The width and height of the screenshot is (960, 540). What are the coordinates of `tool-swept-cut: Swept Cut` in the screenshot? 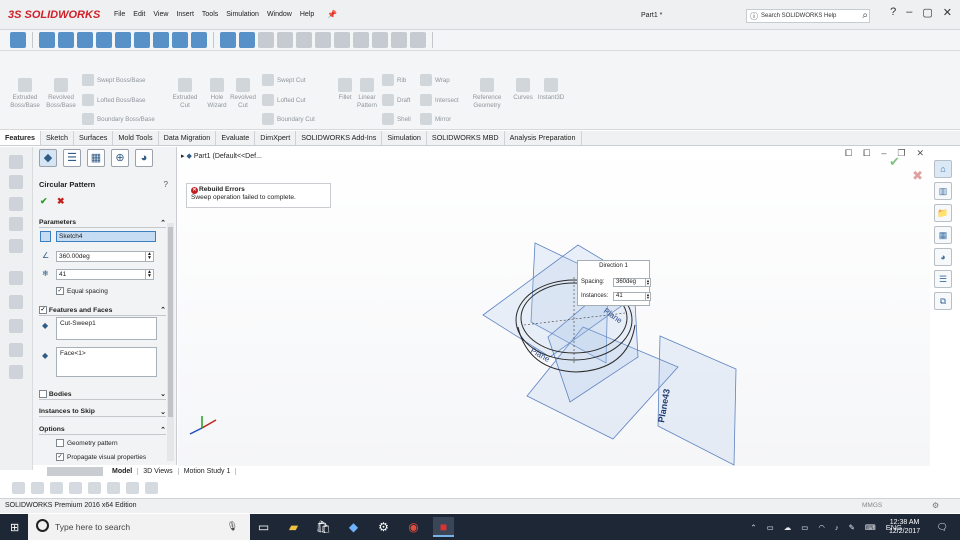 It's located at (284, 80).